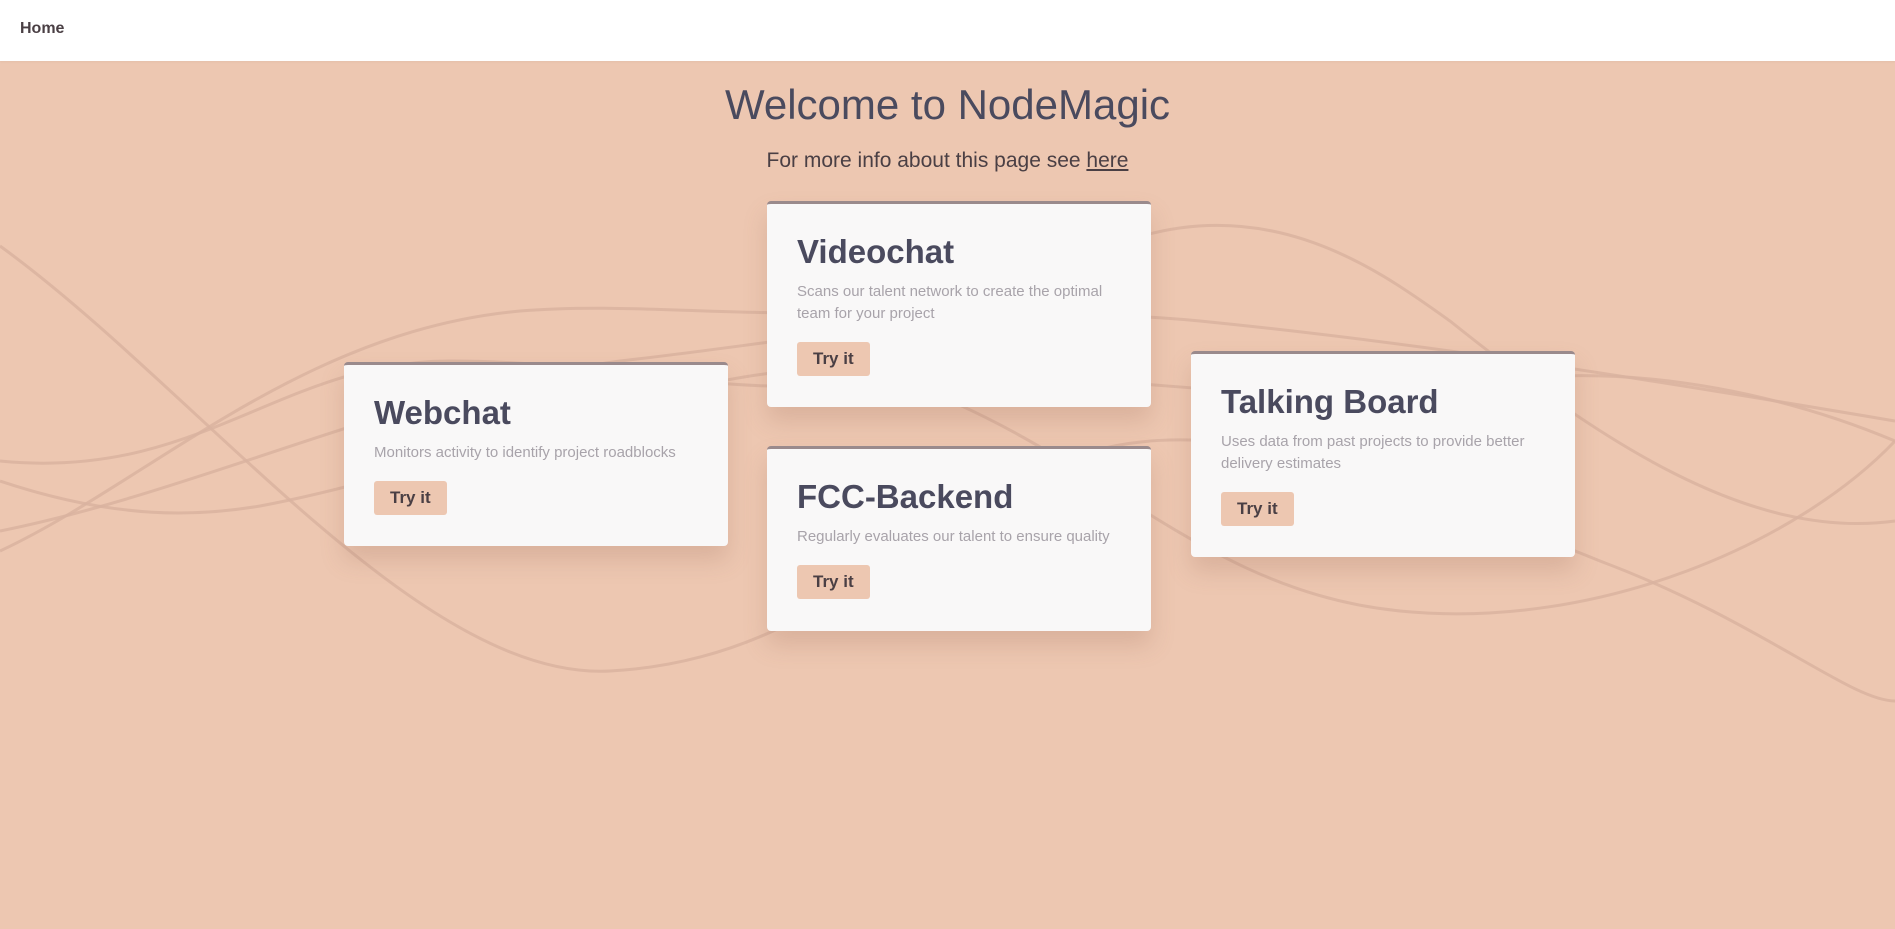 The image size is (1895, 929). Describe the element at coordinates (442, 412) in the screenshot. I see `card-title: Webchat` at that location.